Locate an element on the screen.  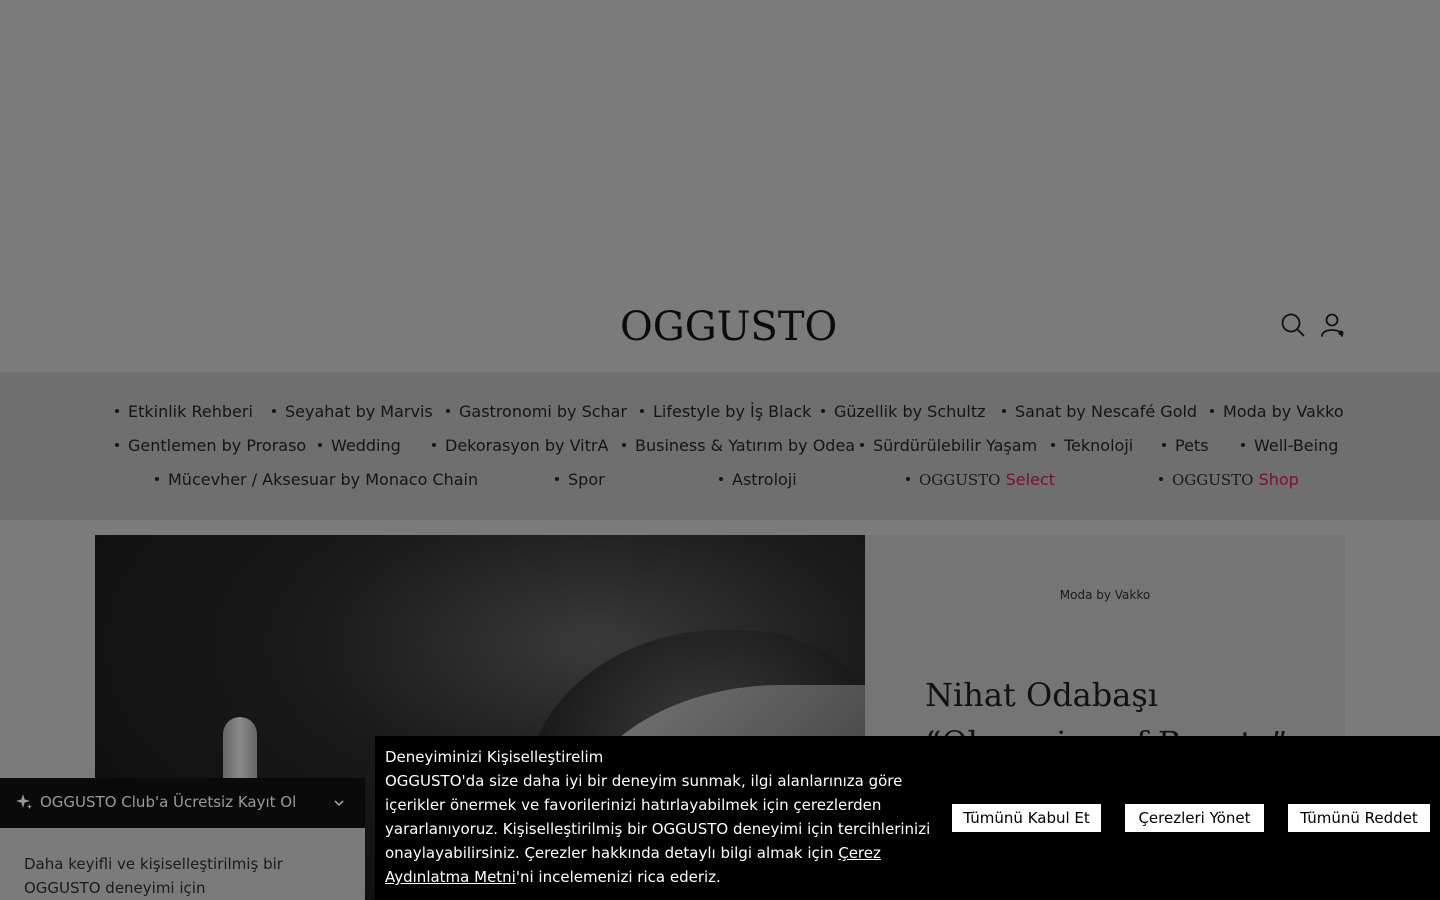
club-signup-toggle: OGGUSTO Club'a Ücretsiz Kayıt Ol is located at coordinates (182, 803).